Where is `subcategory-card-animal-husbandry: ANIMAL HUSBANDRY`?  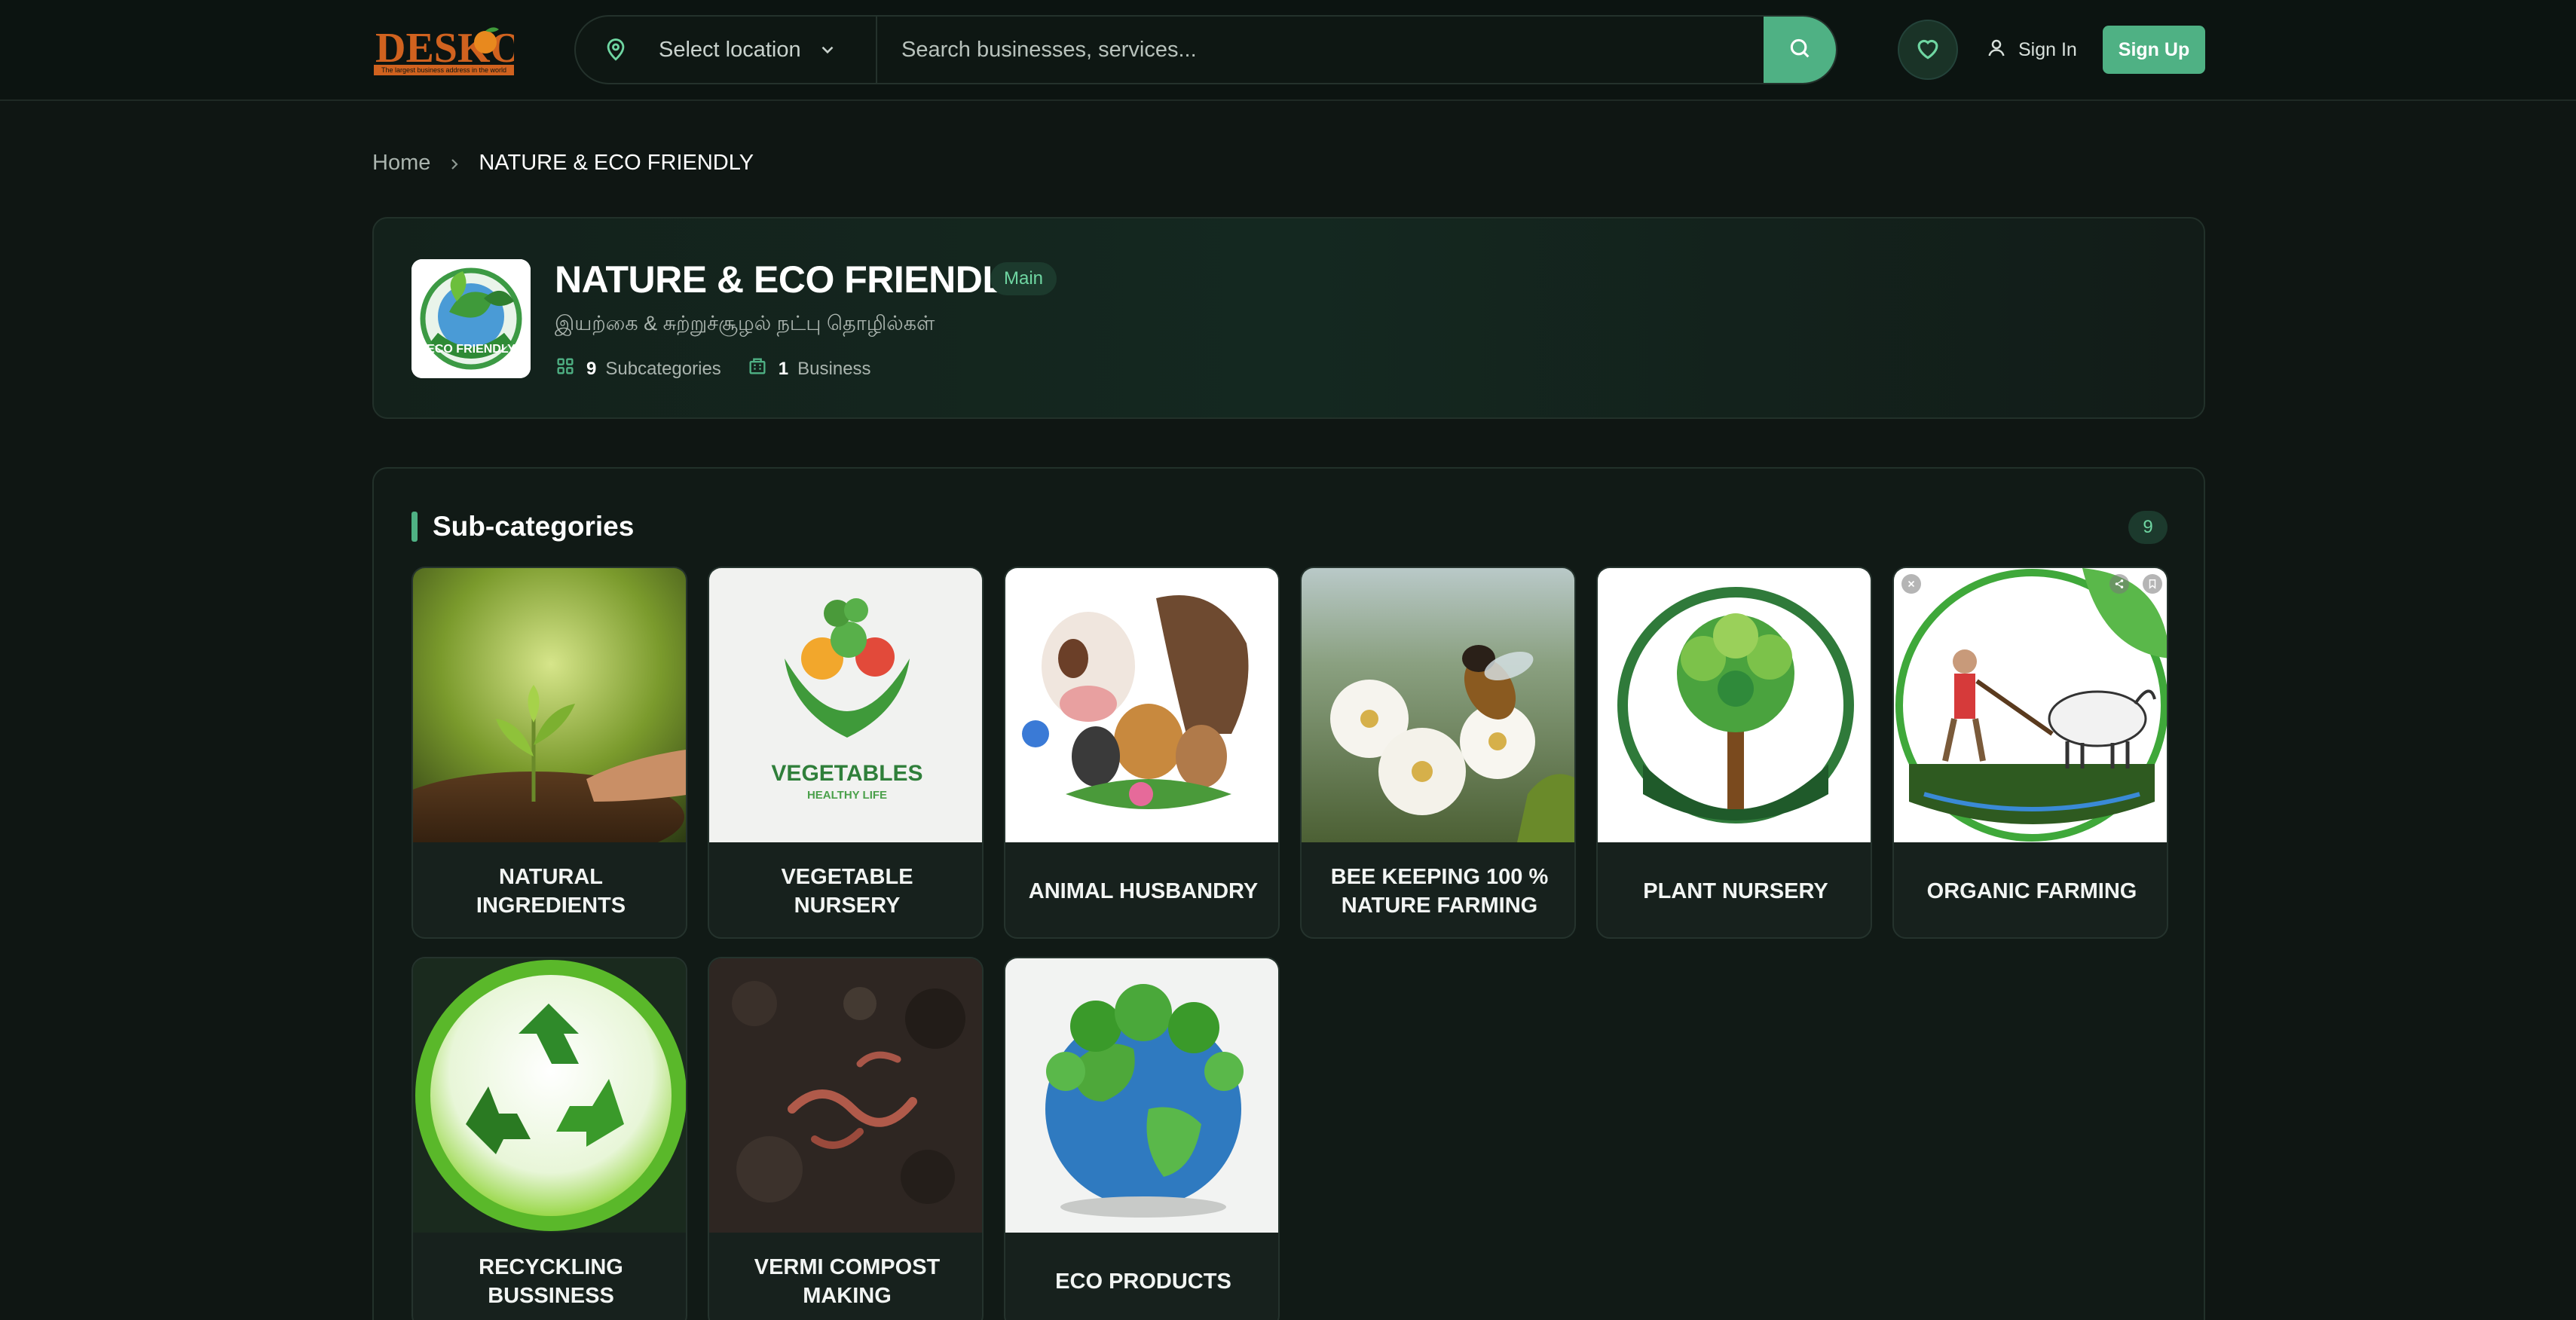
subcategory-card-animal-husbandry: ANIMAL HUSBANDRY is located at coordinates (1142, 753).